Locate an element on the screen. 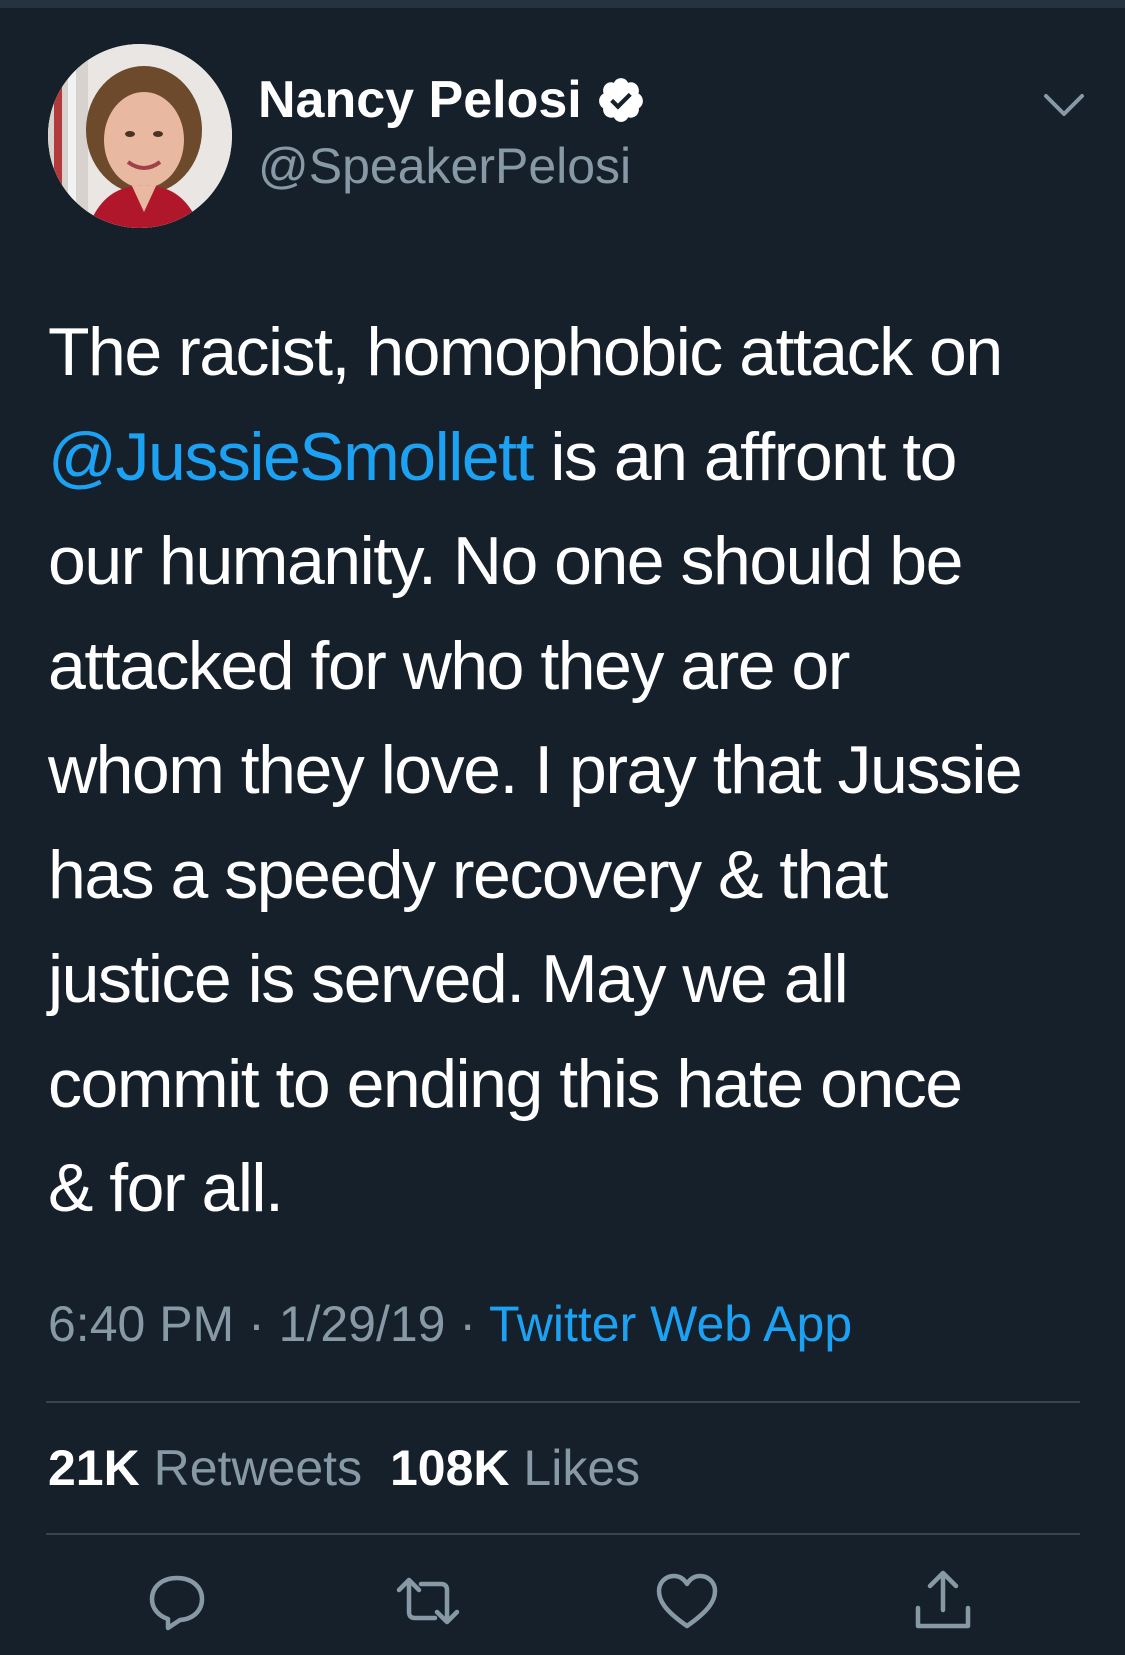  retweets-stat: 21K Retweets is located at coordinates (205, 1468).